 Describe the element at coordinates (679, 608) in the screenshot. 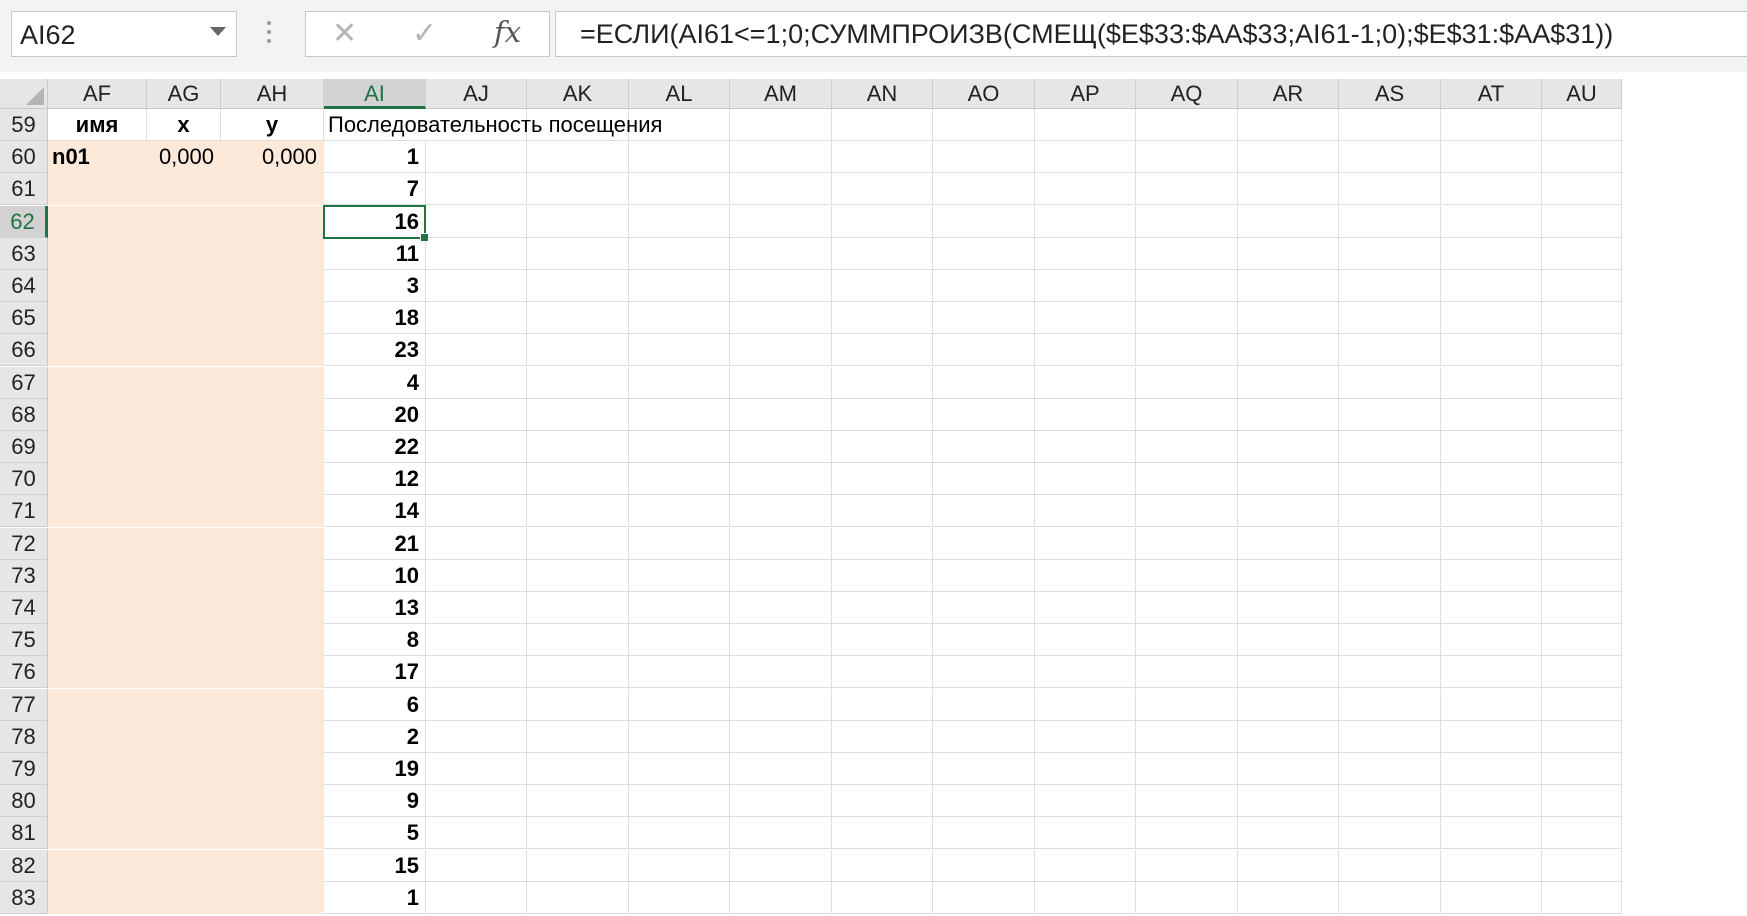

I see `cell-al74` at that location.